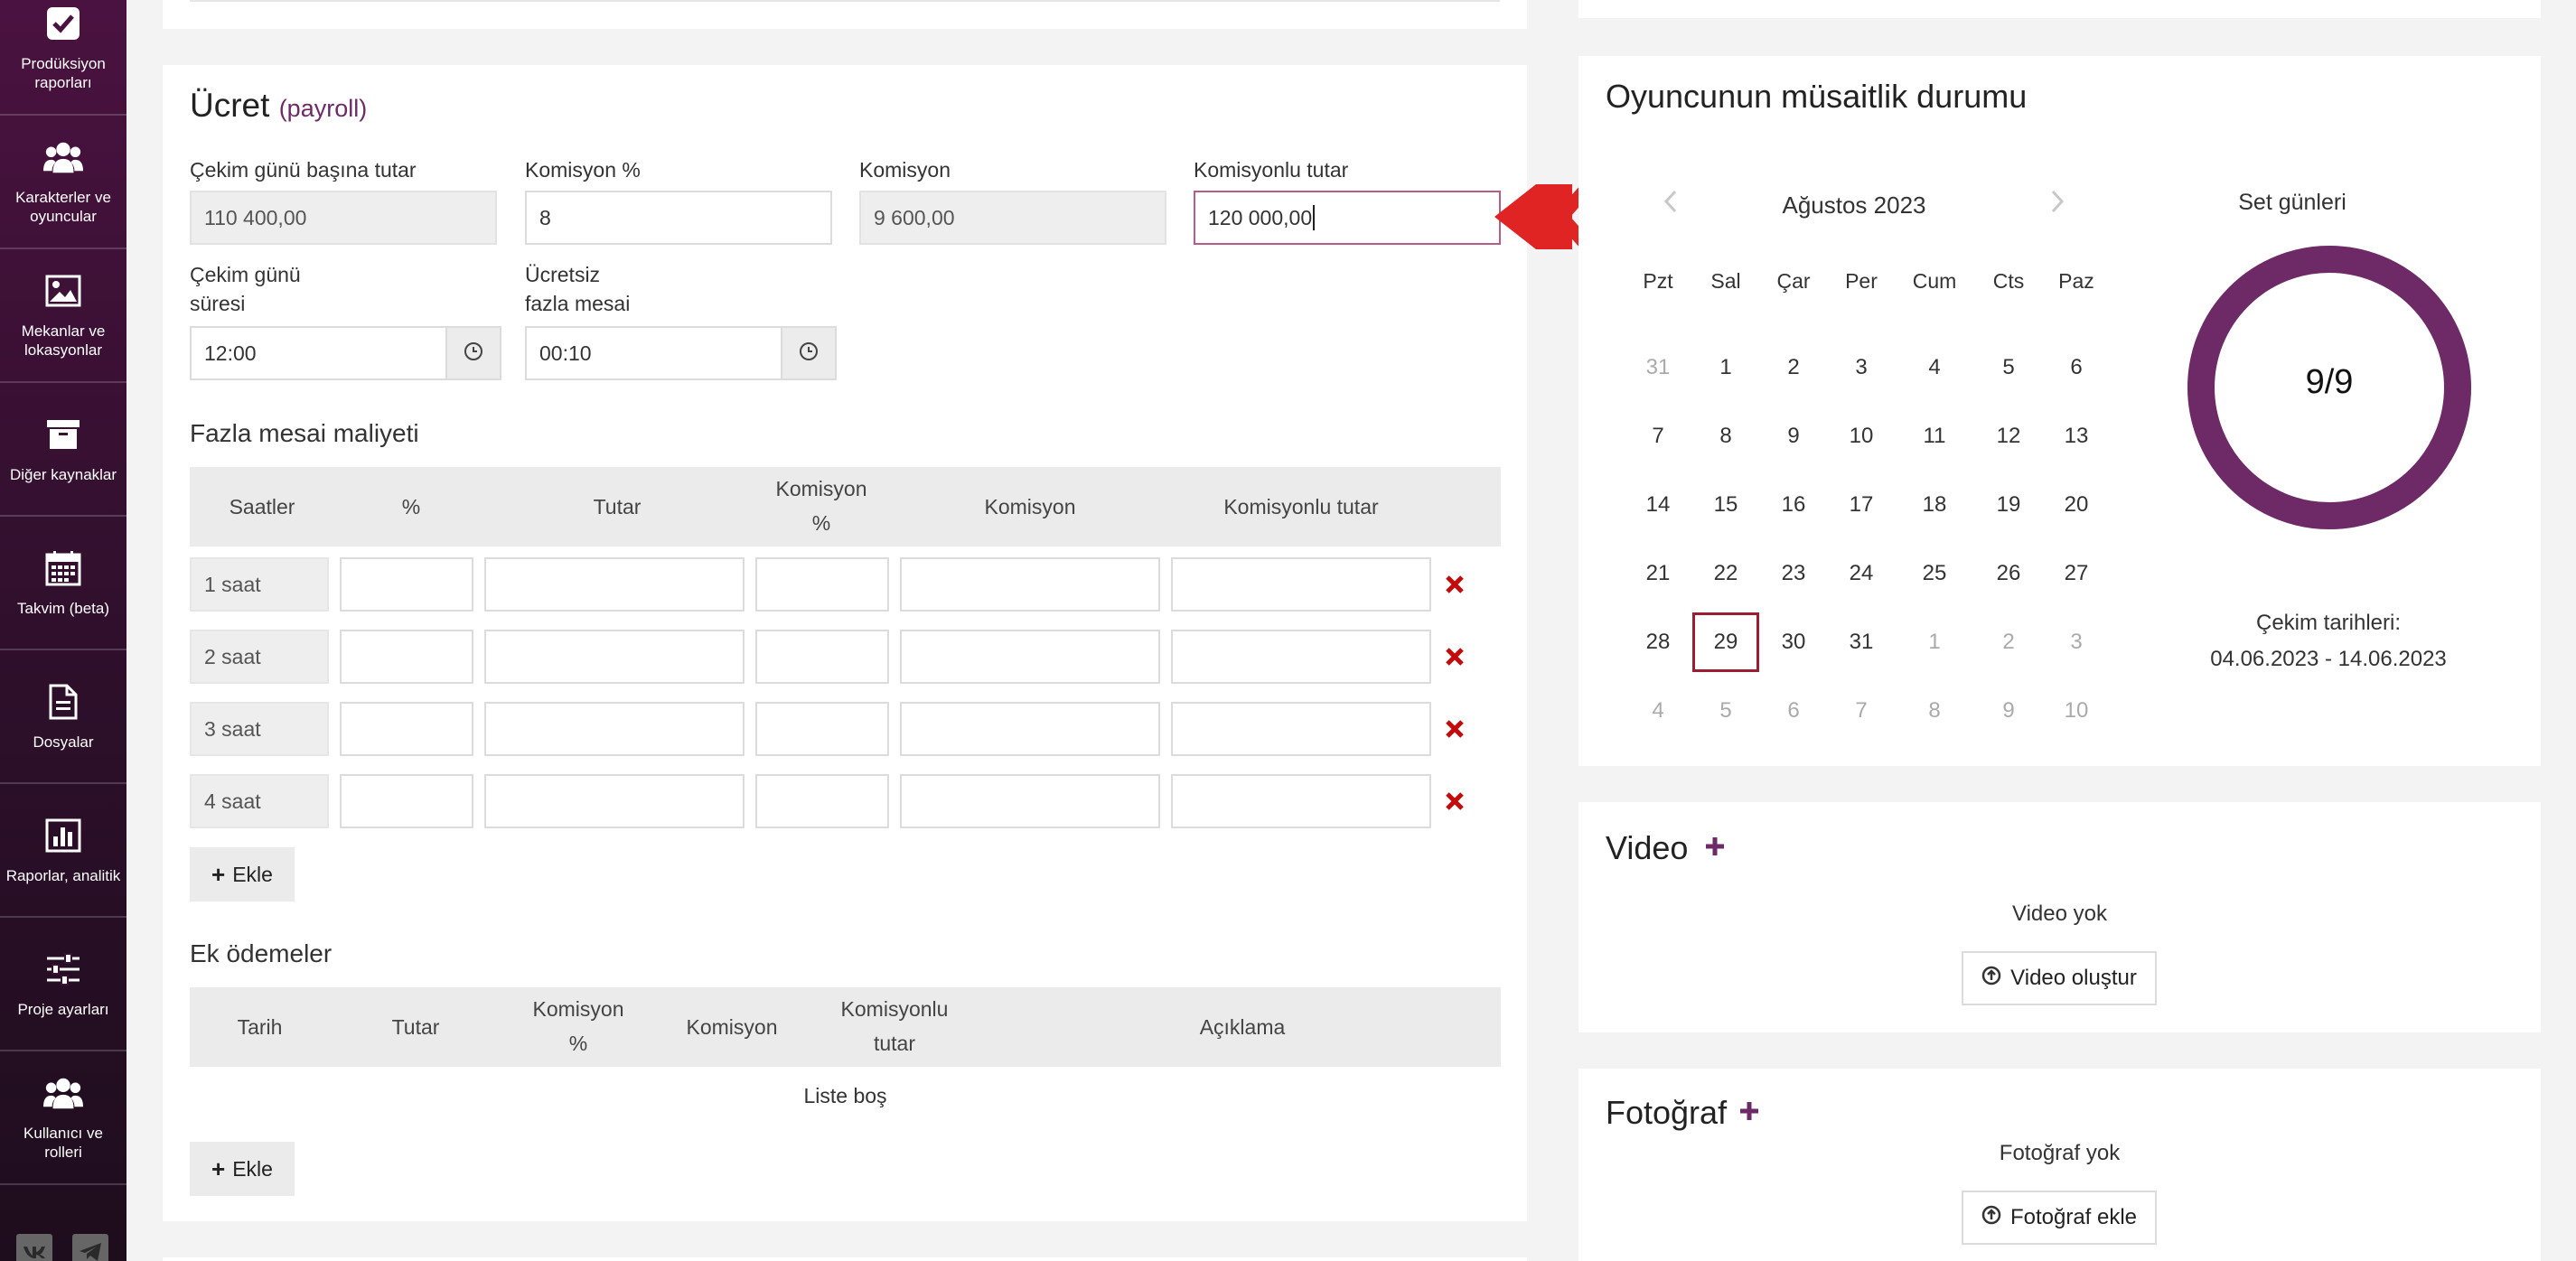  What do you see at coordinates (63, 1118) in the screenshot?
I see `sidebar-item-users-roles: Kullanıcı ve rolleri` at bounding box center [63, 1118].